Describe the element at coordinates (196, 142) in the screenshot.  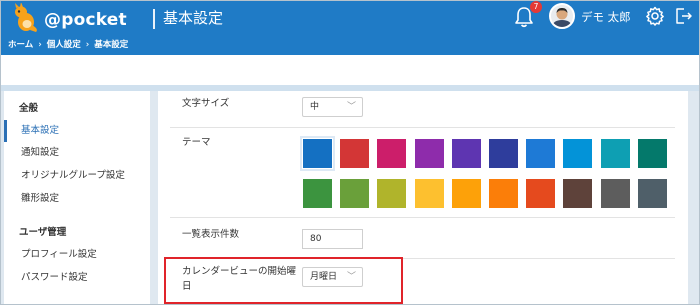
I see `theme-label: テーマ` at that location.